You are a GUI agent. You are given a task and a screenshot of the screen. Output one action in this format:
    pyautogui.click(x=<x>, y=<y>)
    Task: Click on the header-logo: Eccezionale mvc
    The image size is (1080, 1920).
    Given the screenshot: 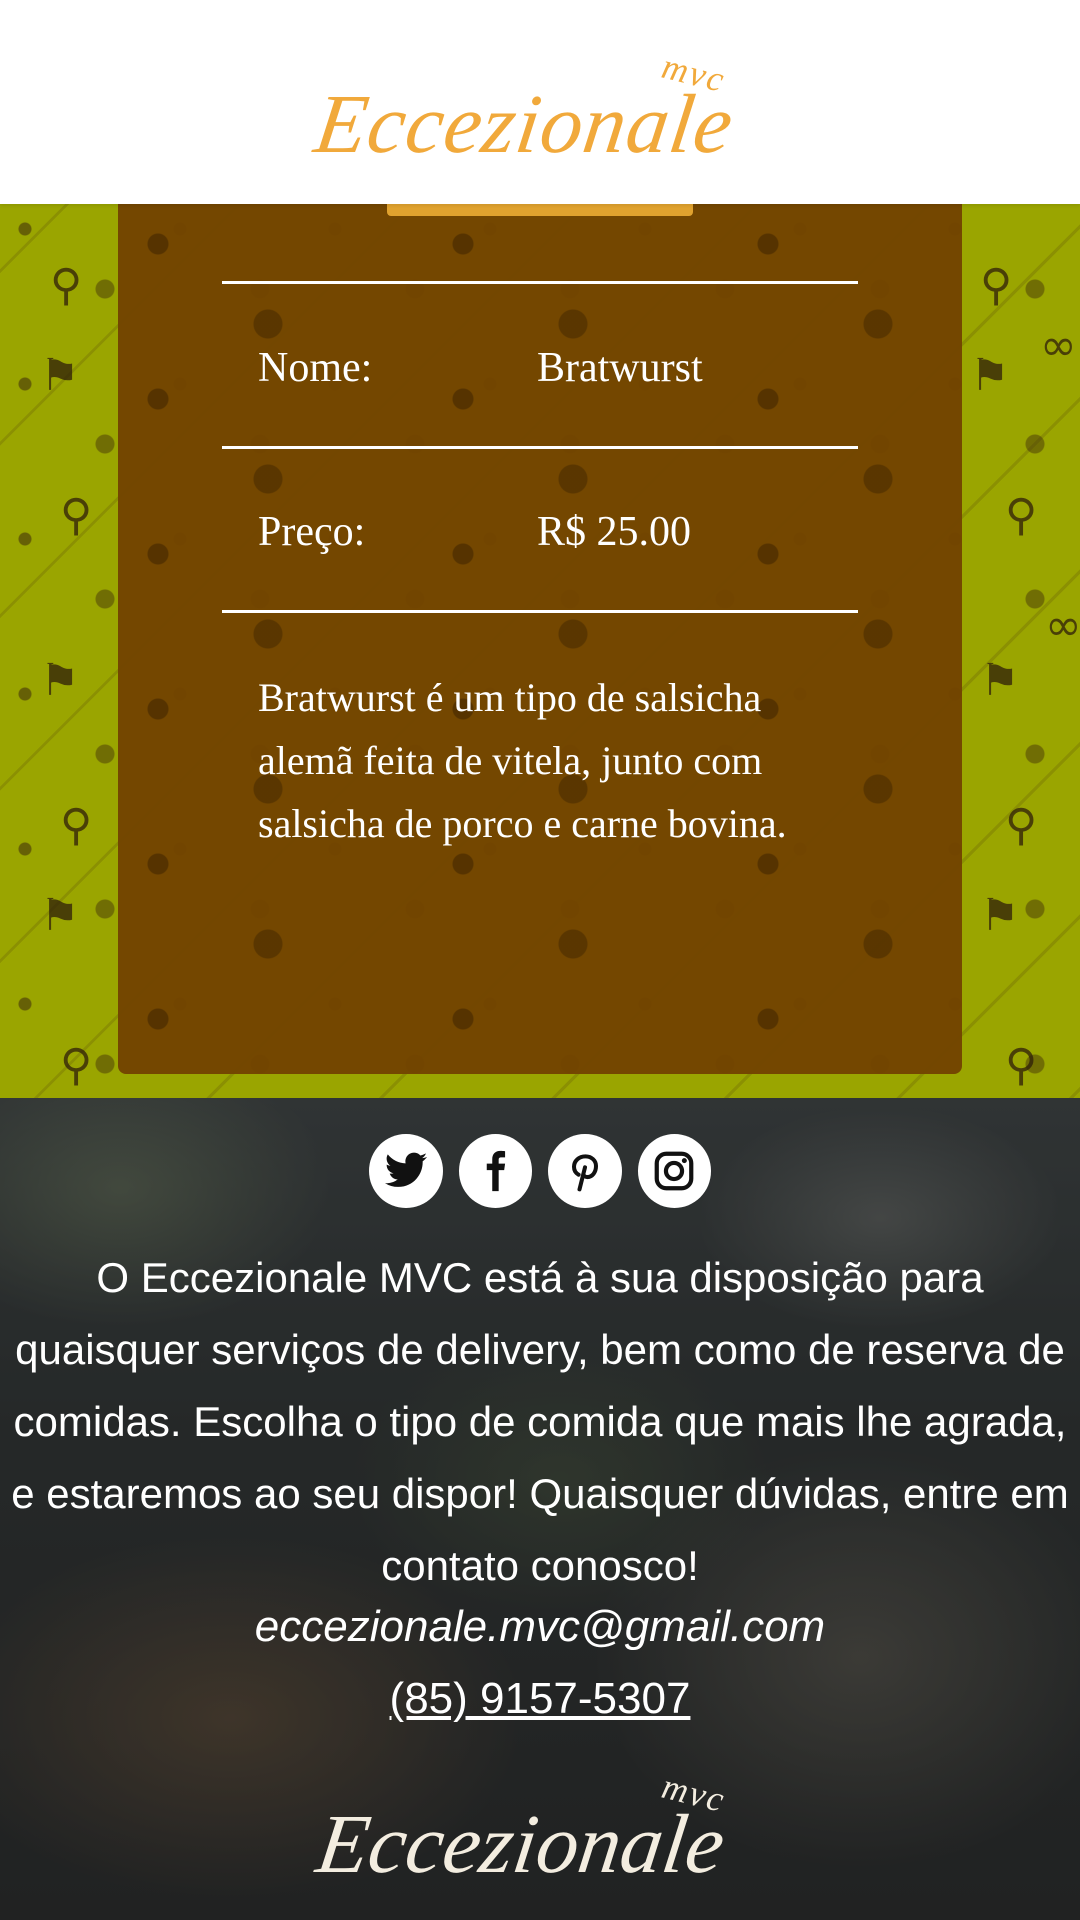 What is the action you would take?
    pyautogui.click(x=528, y=108)
    